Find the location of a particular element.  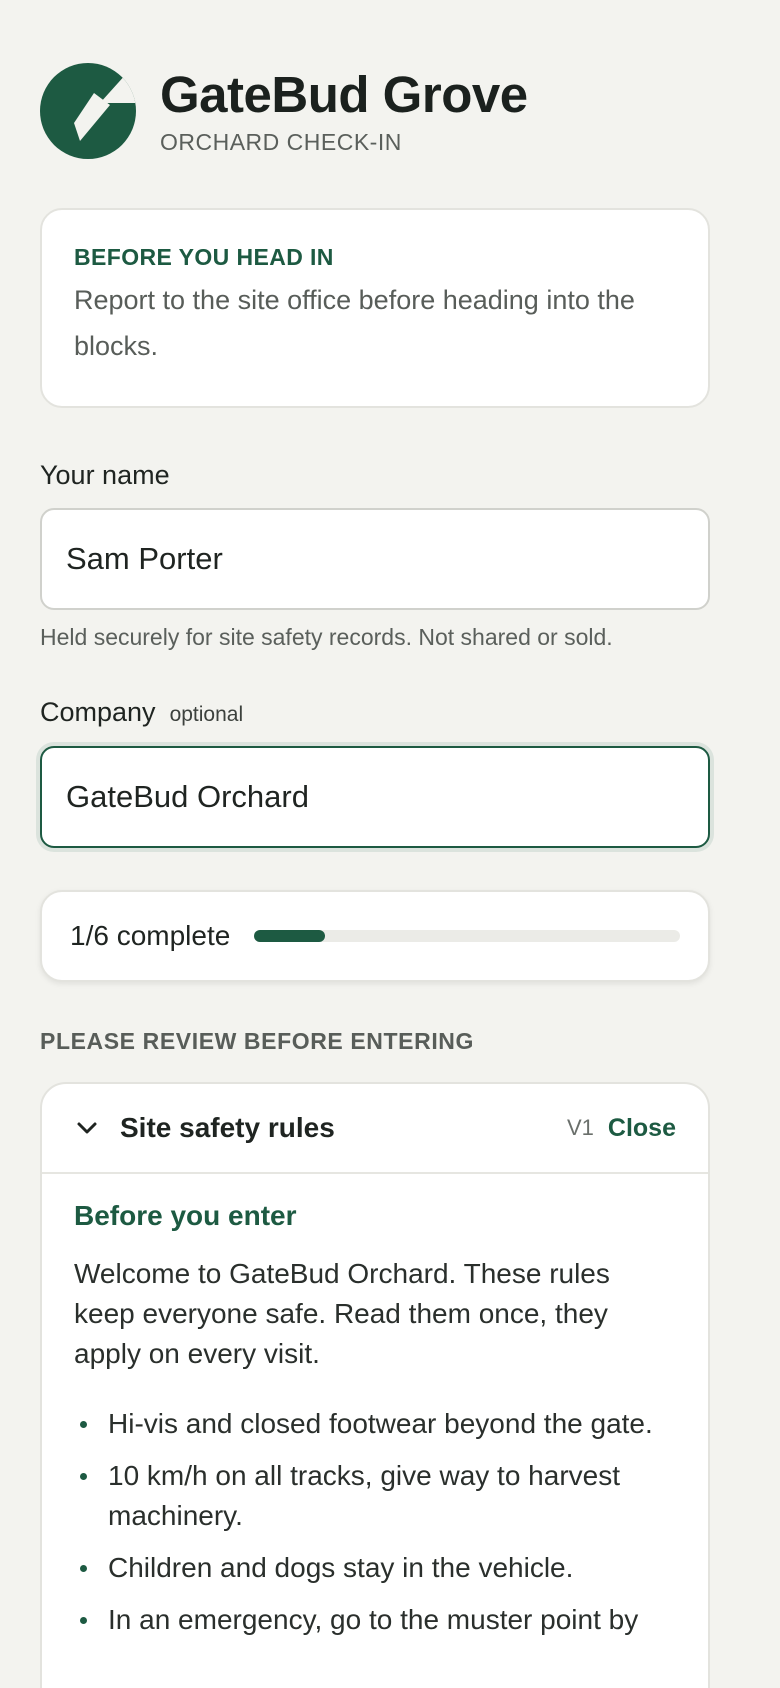

list-item: Children and dogs stay in the vehicle. is located at coordinates (375, 1568).